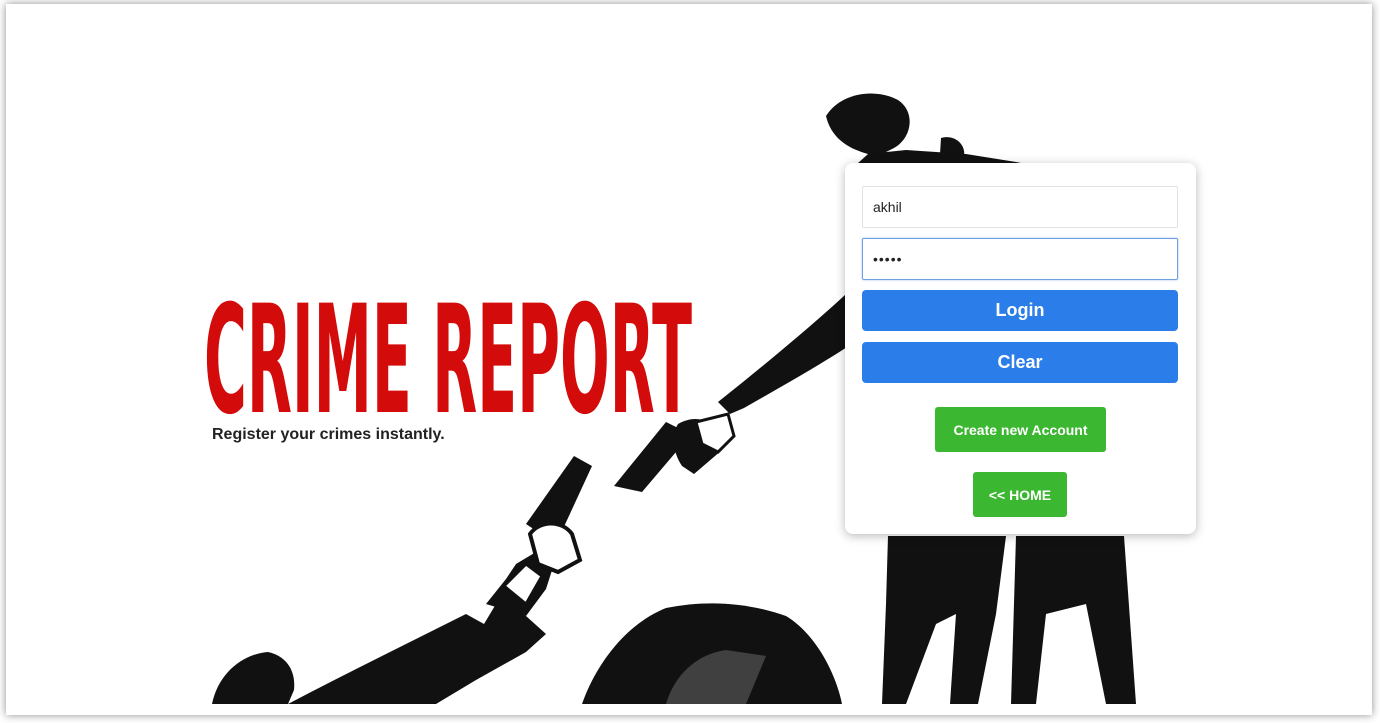 The width and height of the screenshot is (1380, 723). I want to click on login-card: Login Clear Create new Account << HOME, so click(1020, 348).